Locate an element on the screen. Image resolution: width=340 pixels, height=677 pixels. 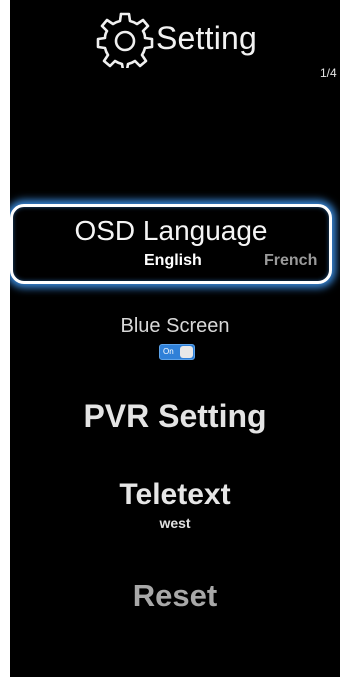
osd-language-label: OSD Language is located at coordinates (171, 230).